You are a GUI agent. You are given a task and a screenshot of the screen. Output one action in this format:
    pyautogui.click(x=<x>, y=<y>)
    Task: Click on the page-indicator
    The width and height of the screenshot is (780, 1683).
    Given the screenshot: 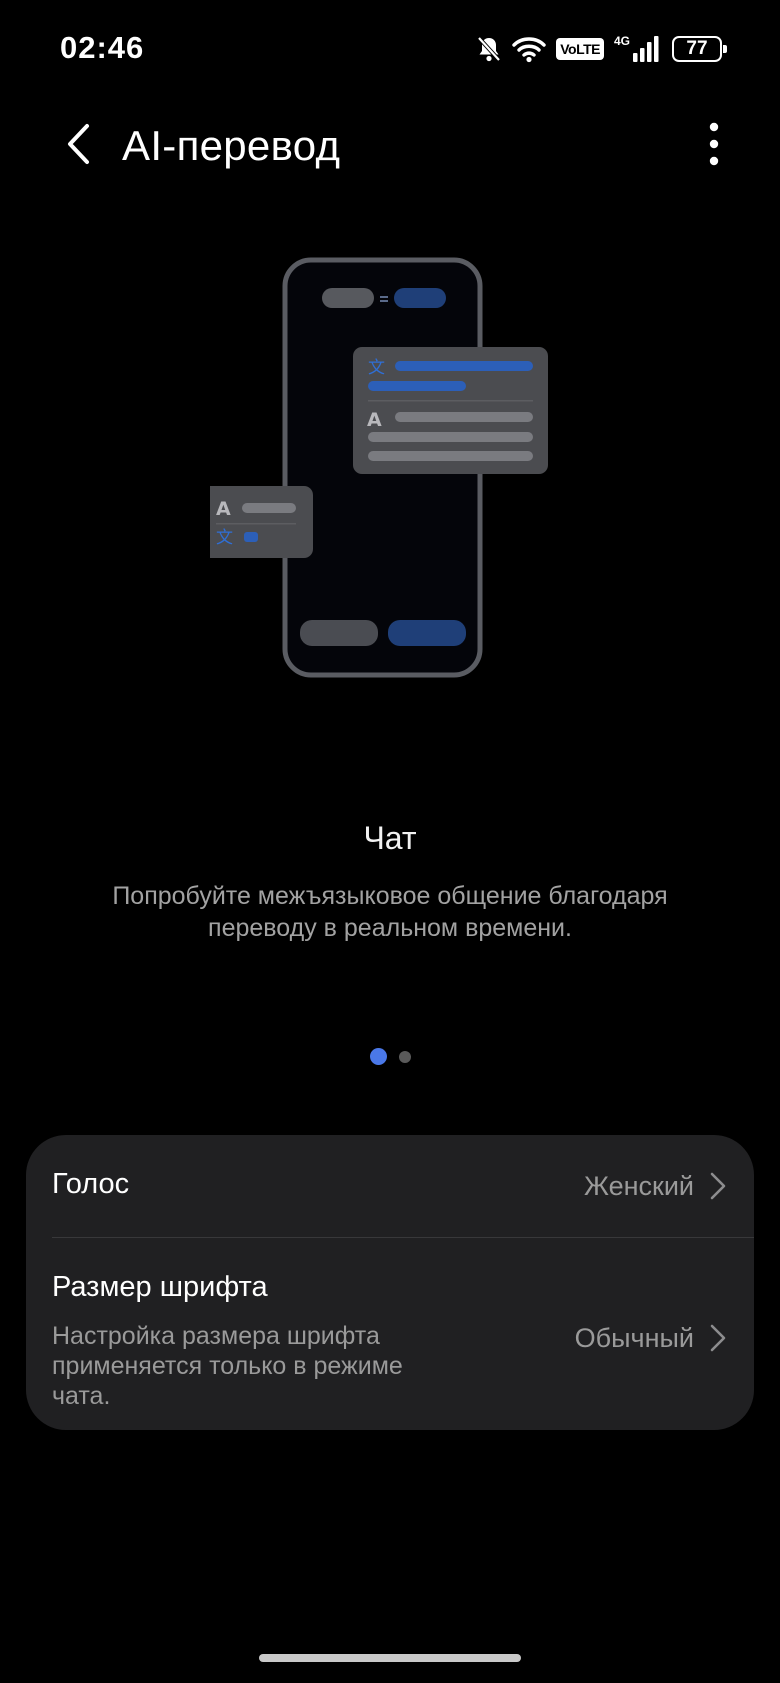 What is the action you would take?
    pyautogui.click(x=390, y=1056)
    